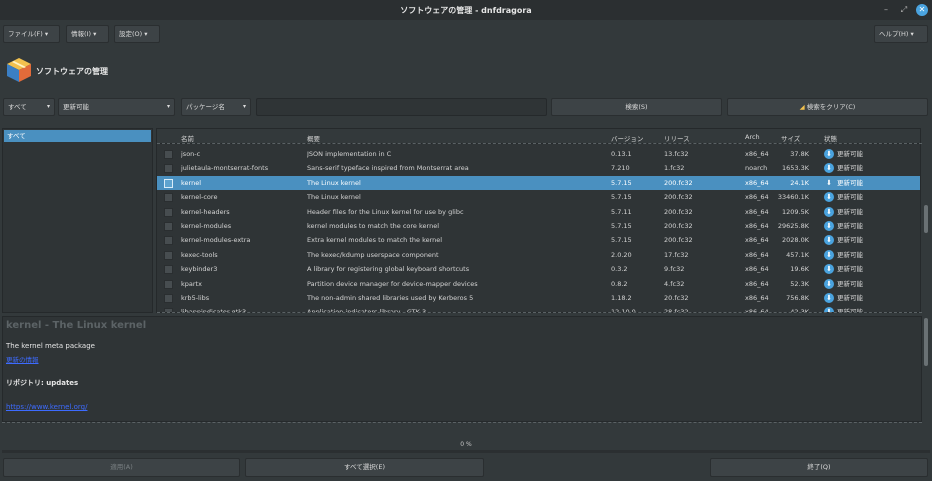  I want to click on package-box-icon, so click(19, 70).